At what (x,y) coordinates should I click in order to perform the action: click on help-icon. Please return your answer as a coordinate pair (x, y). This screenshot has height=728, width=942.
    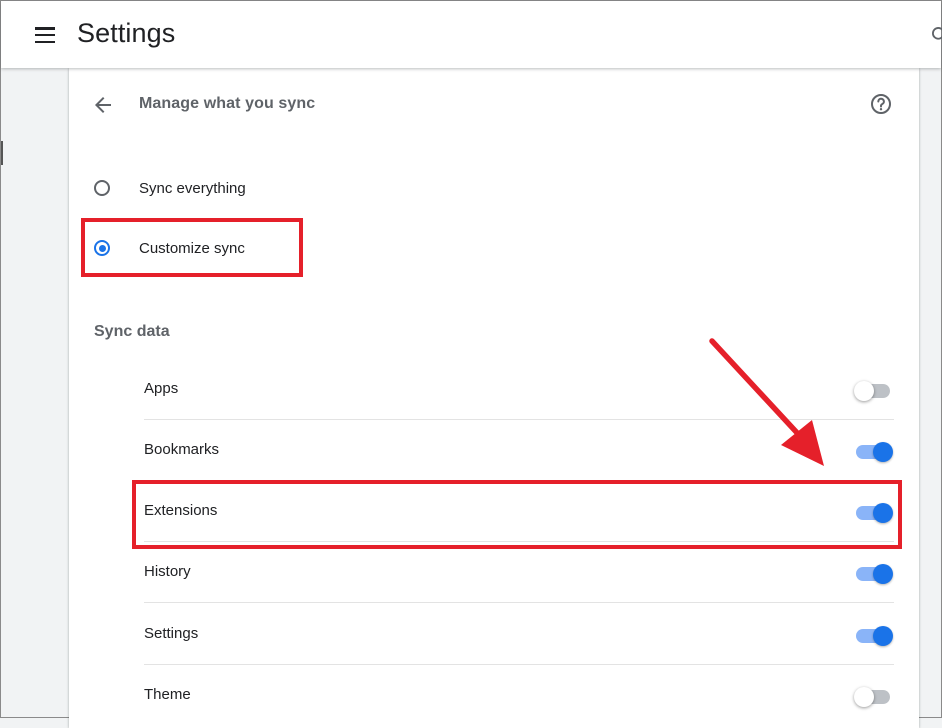
    Looking at the image, I should click on (881, 104).